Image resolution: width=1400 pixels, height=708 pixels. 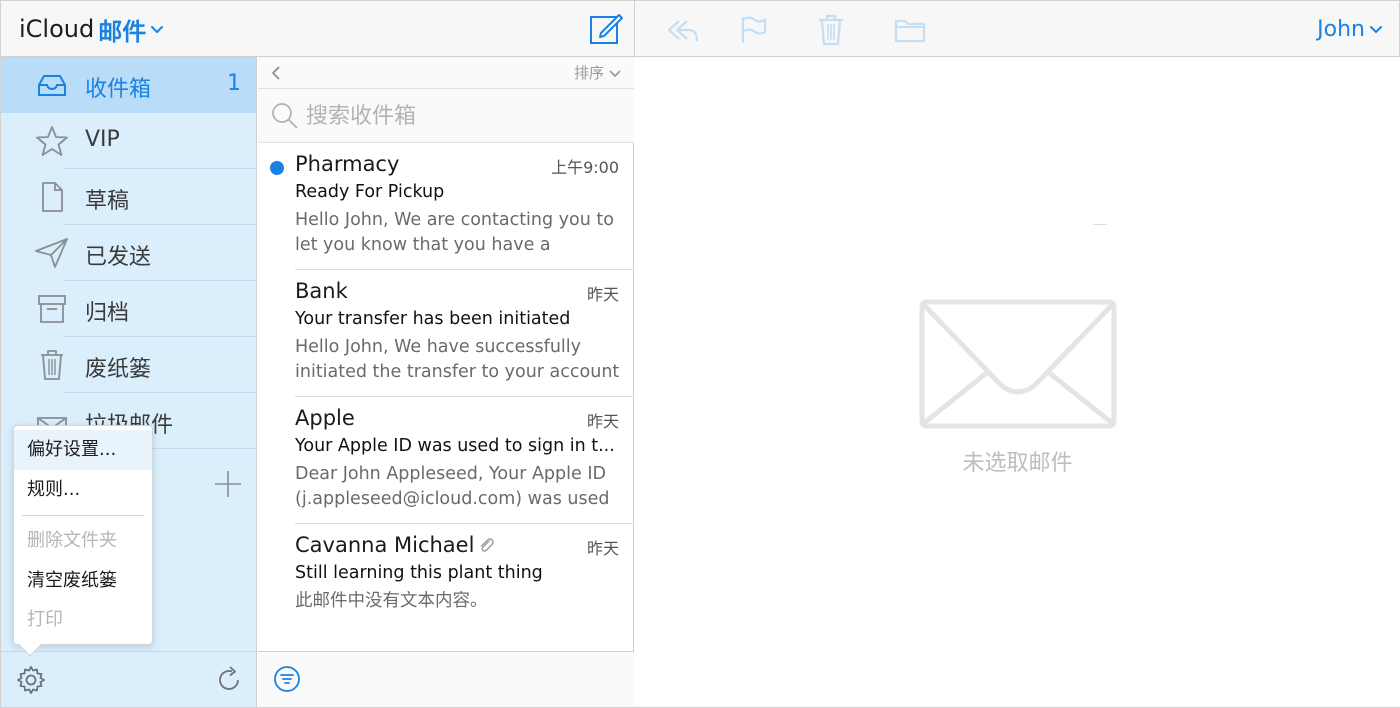 What do you see at coordinates (52, 85) in the screenshot?
I see `inbox-icon` at bounding box center [52, 85].